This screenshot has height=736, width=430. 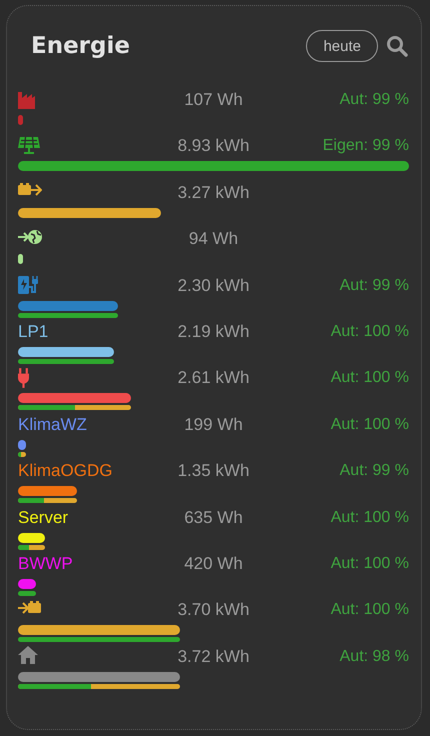 I want to click on plug-icon, so click(x=23, y=378).